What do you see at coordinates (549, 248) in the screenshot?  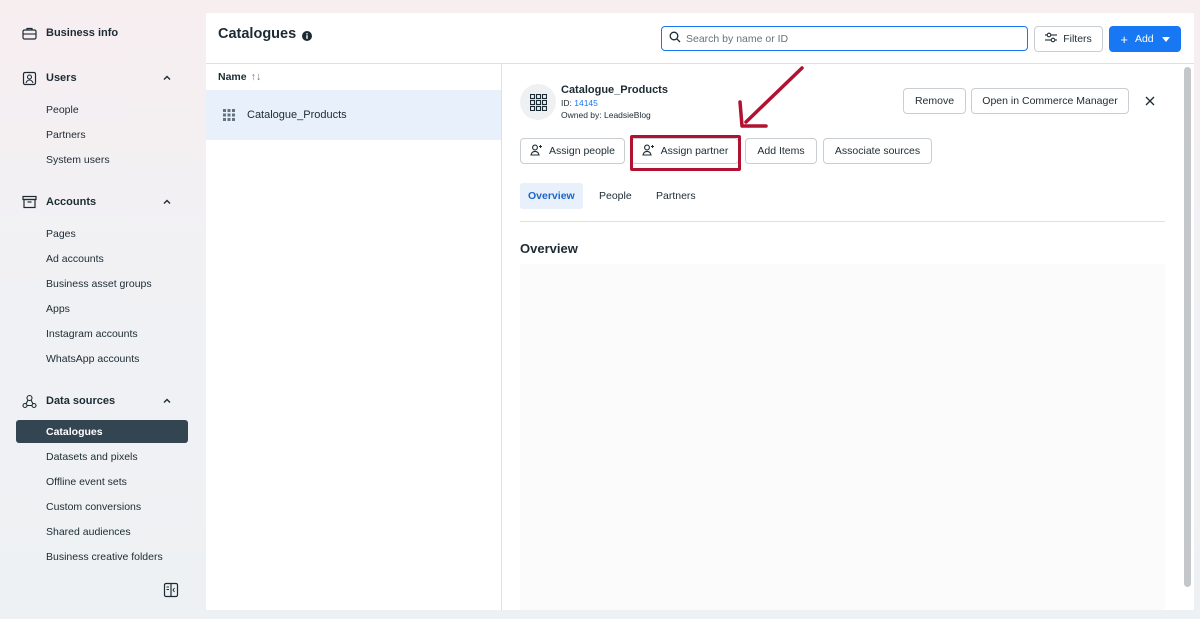 I see `overview-section-title: Overview` at bounding box center [549, 248].